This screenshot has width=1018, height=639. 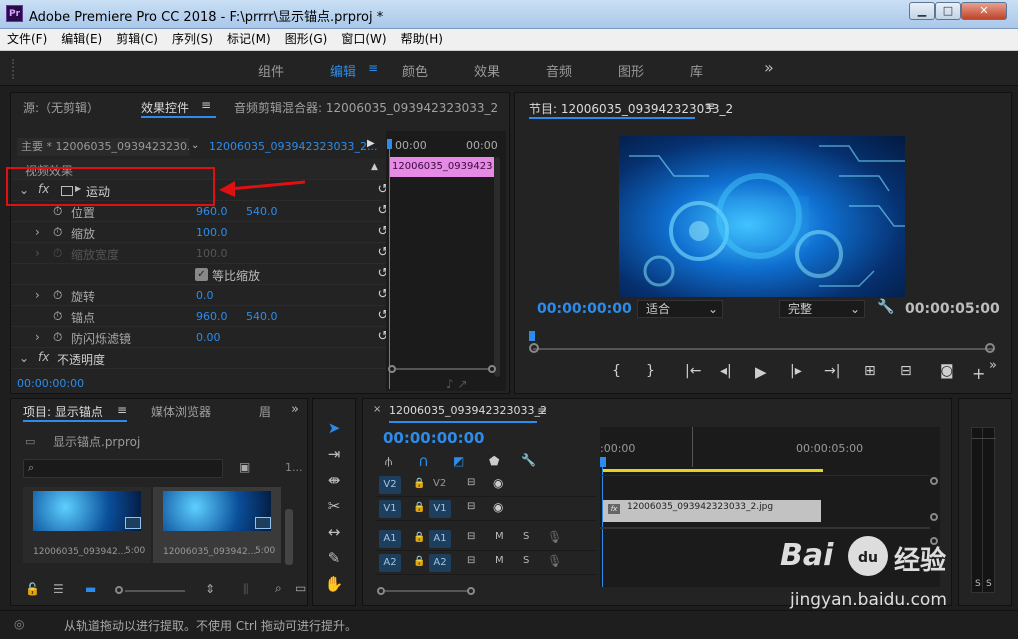 I want to click on rotation-value: 0.0, so click(x=205, y=295).